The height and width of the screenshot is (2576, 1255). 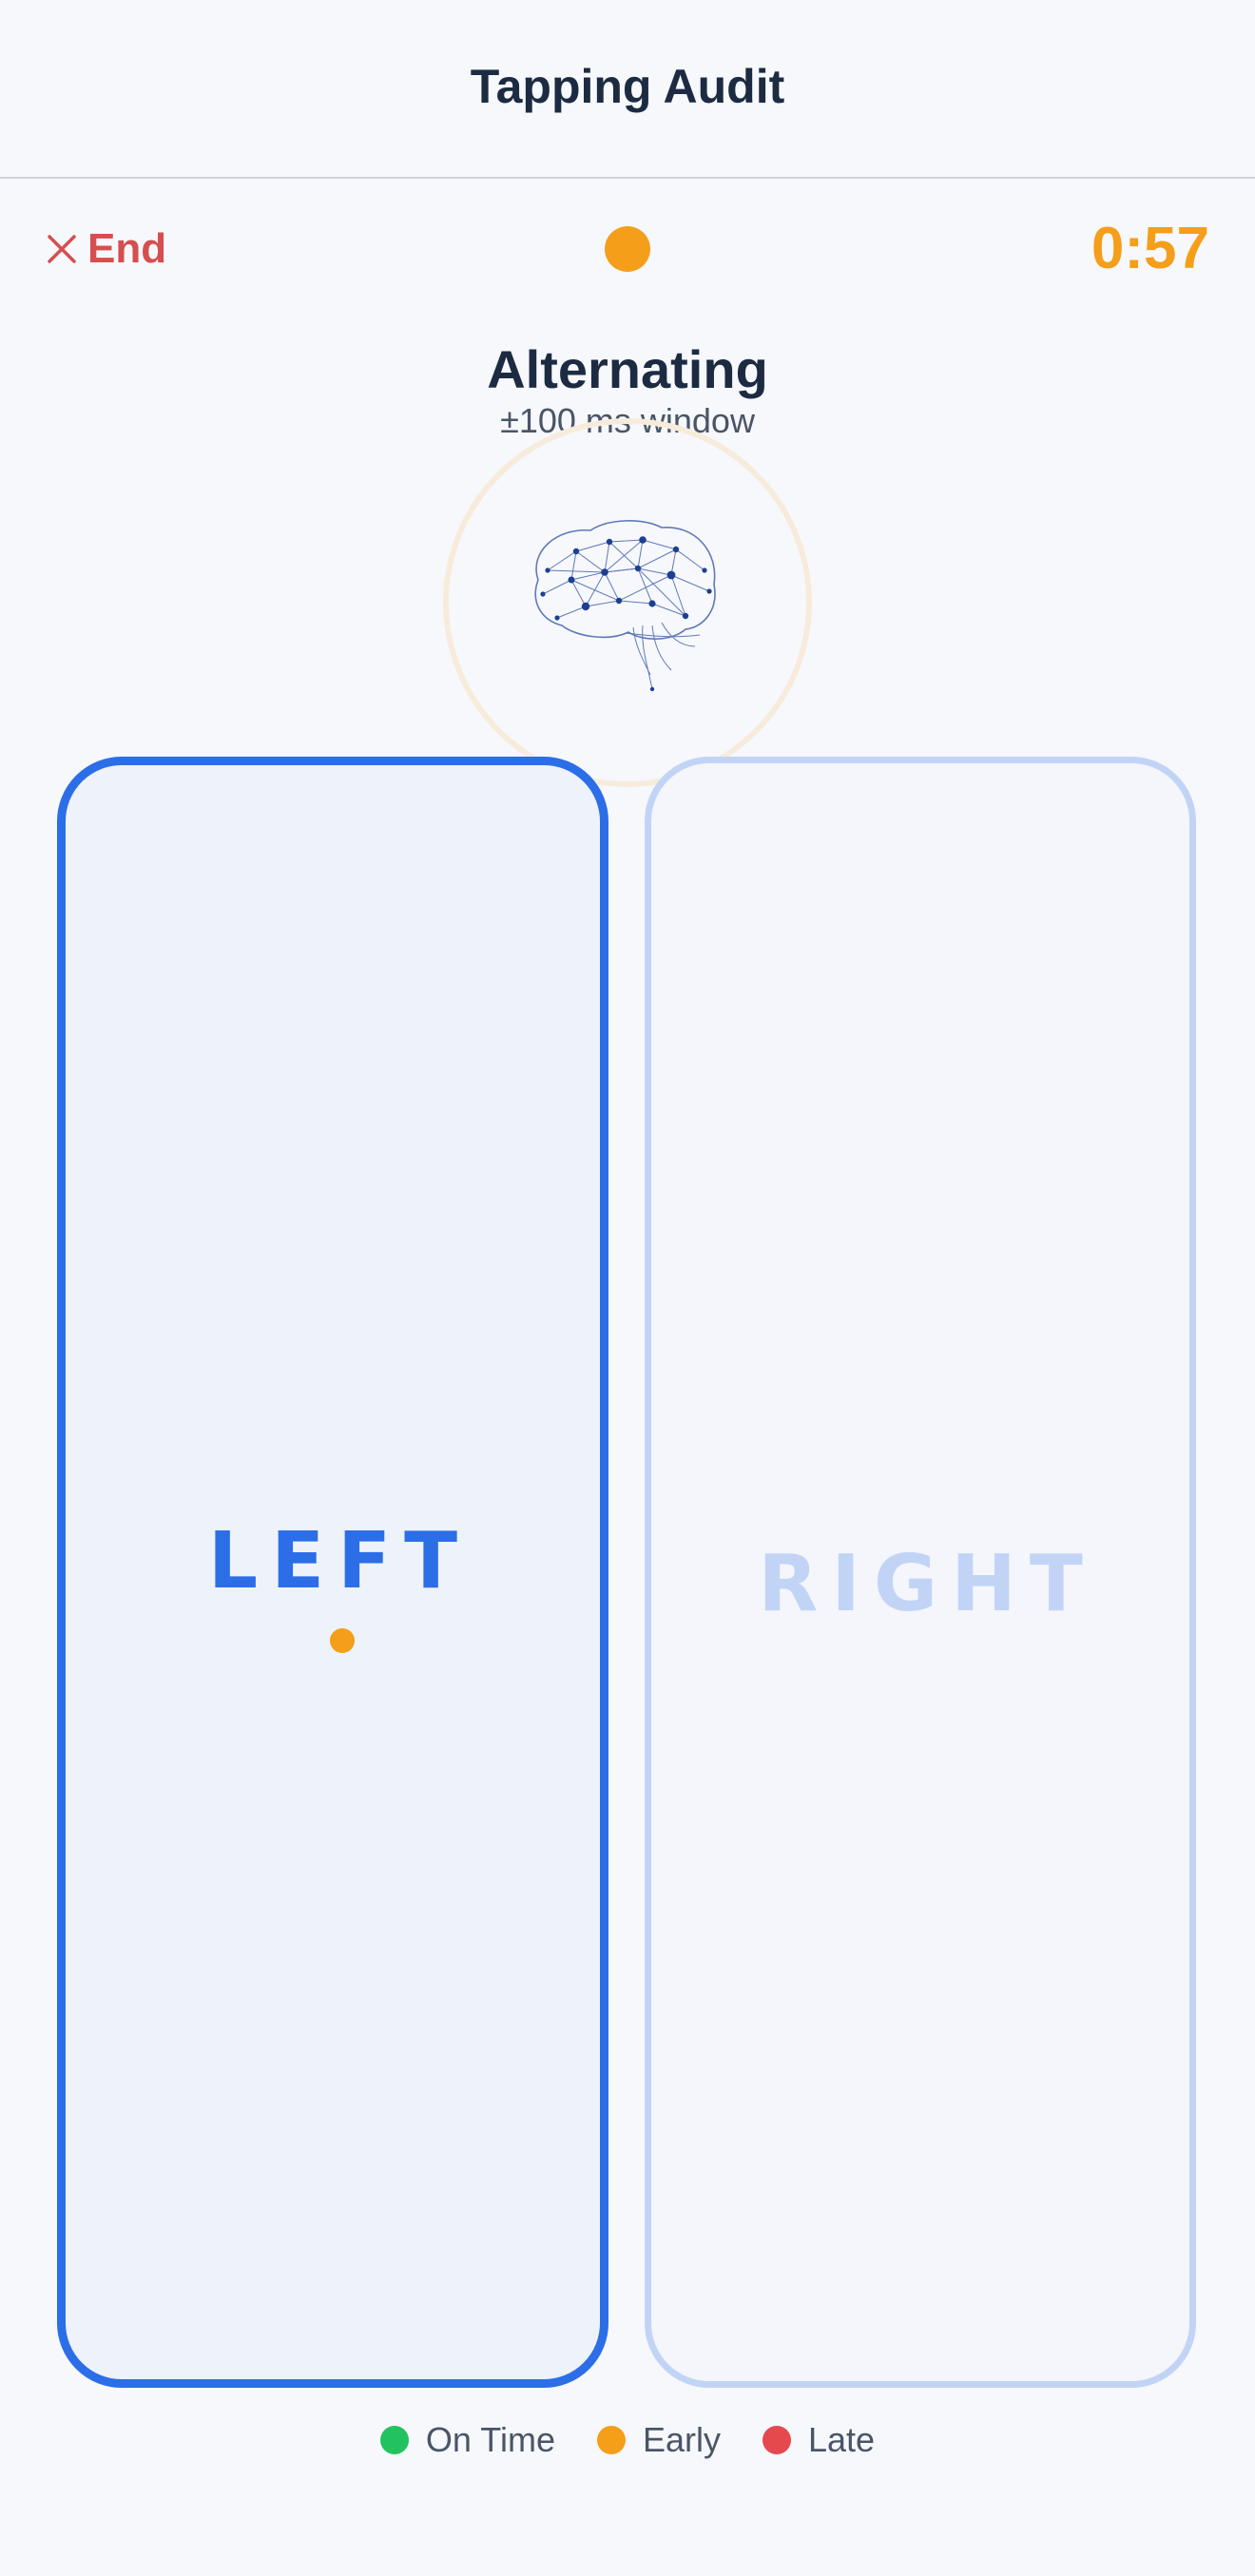 I want to click on end-button: End, so click(x=106, y=250).